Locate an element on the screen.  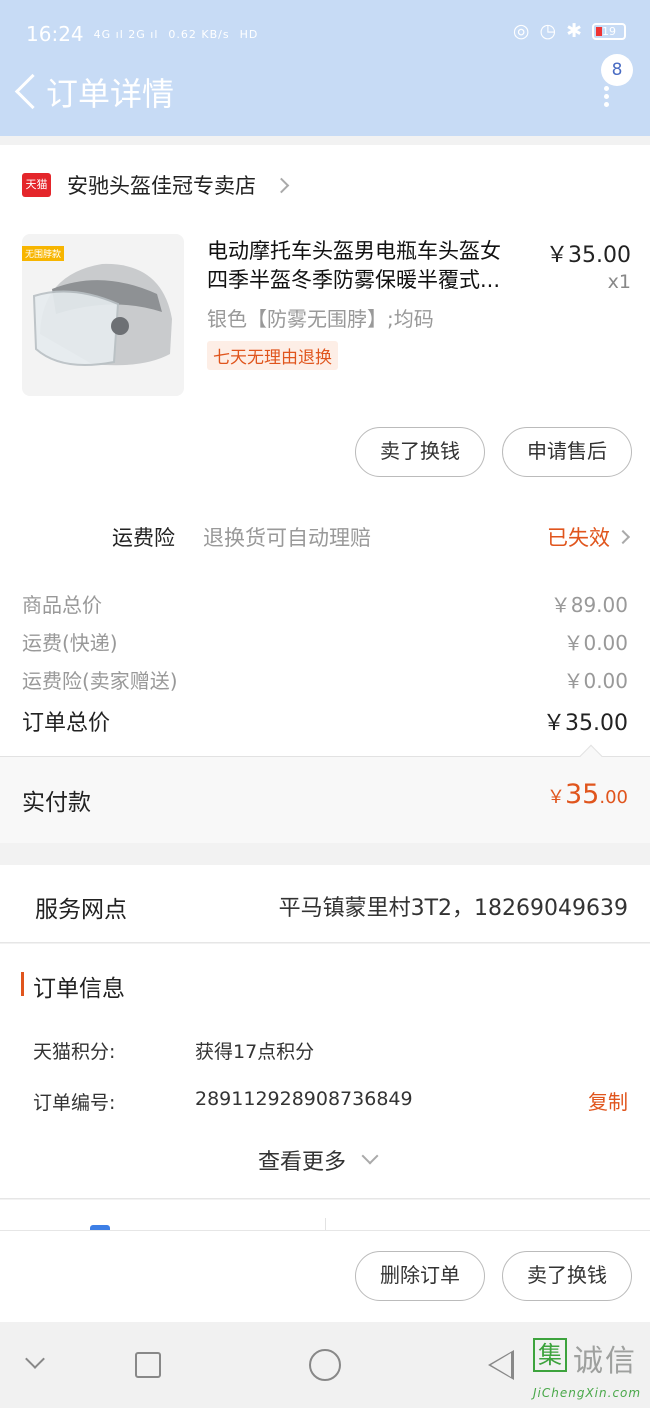
bottom-action-bar: 删除订单 卖了换钱 is located at coordinates (325, 1276).